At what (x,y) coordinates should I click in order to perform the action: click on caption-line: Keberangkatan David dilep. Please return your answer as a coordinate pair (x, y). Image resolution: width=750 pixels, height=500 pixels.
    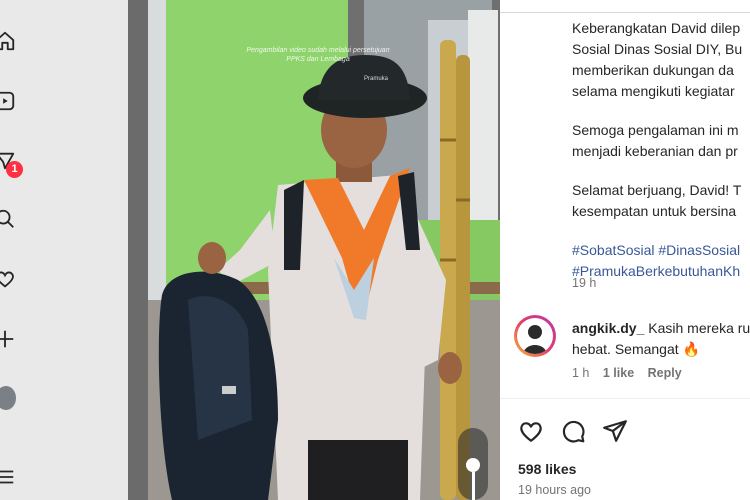
    Looking at the image, I should click on (656, 28).